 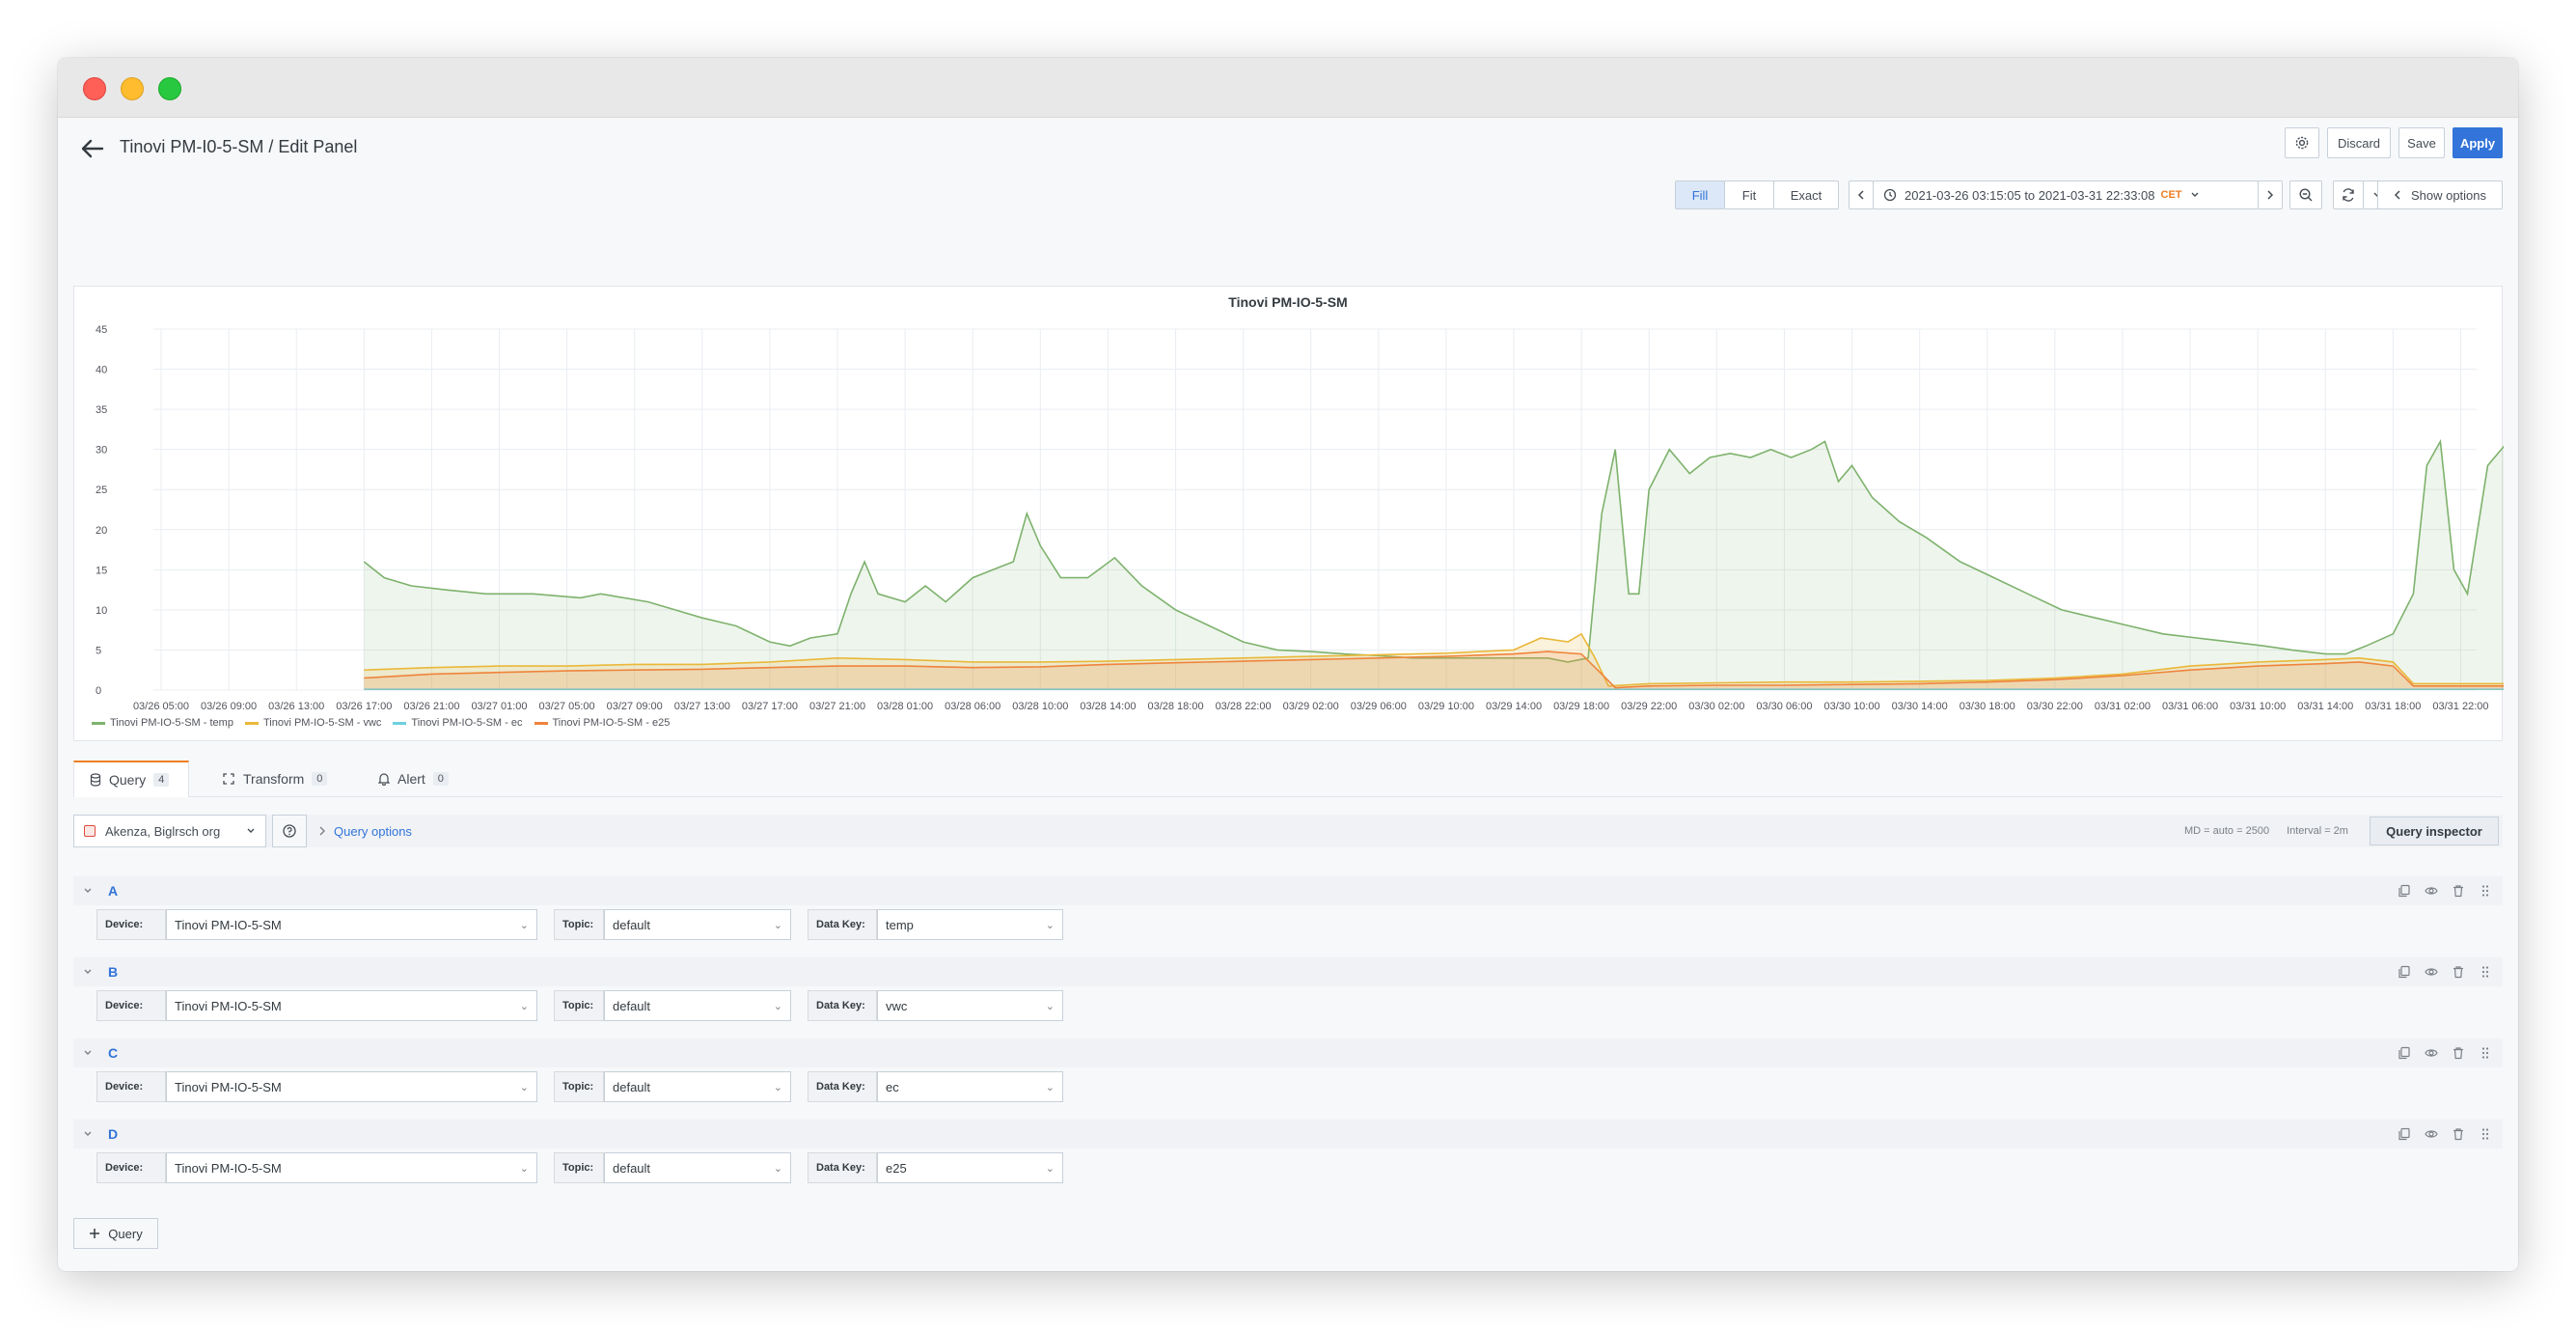 What do you see at coordinates (365, 831) in the screenshot?
I see `query-options-toggle: Query options` at bounding box center [365, 831].